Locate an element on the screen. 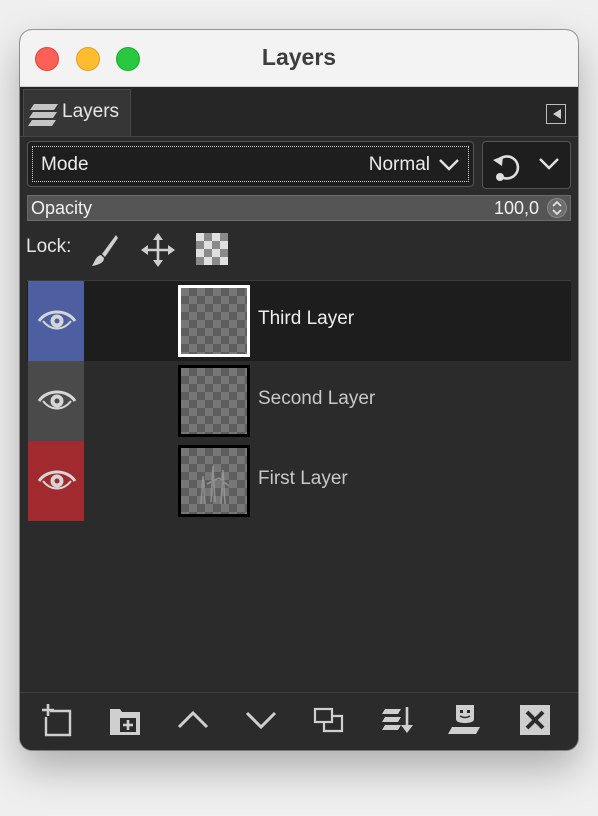 The width and height of the screenshot is (598, 816). new-layer-button is located at coordinates (57, 720).